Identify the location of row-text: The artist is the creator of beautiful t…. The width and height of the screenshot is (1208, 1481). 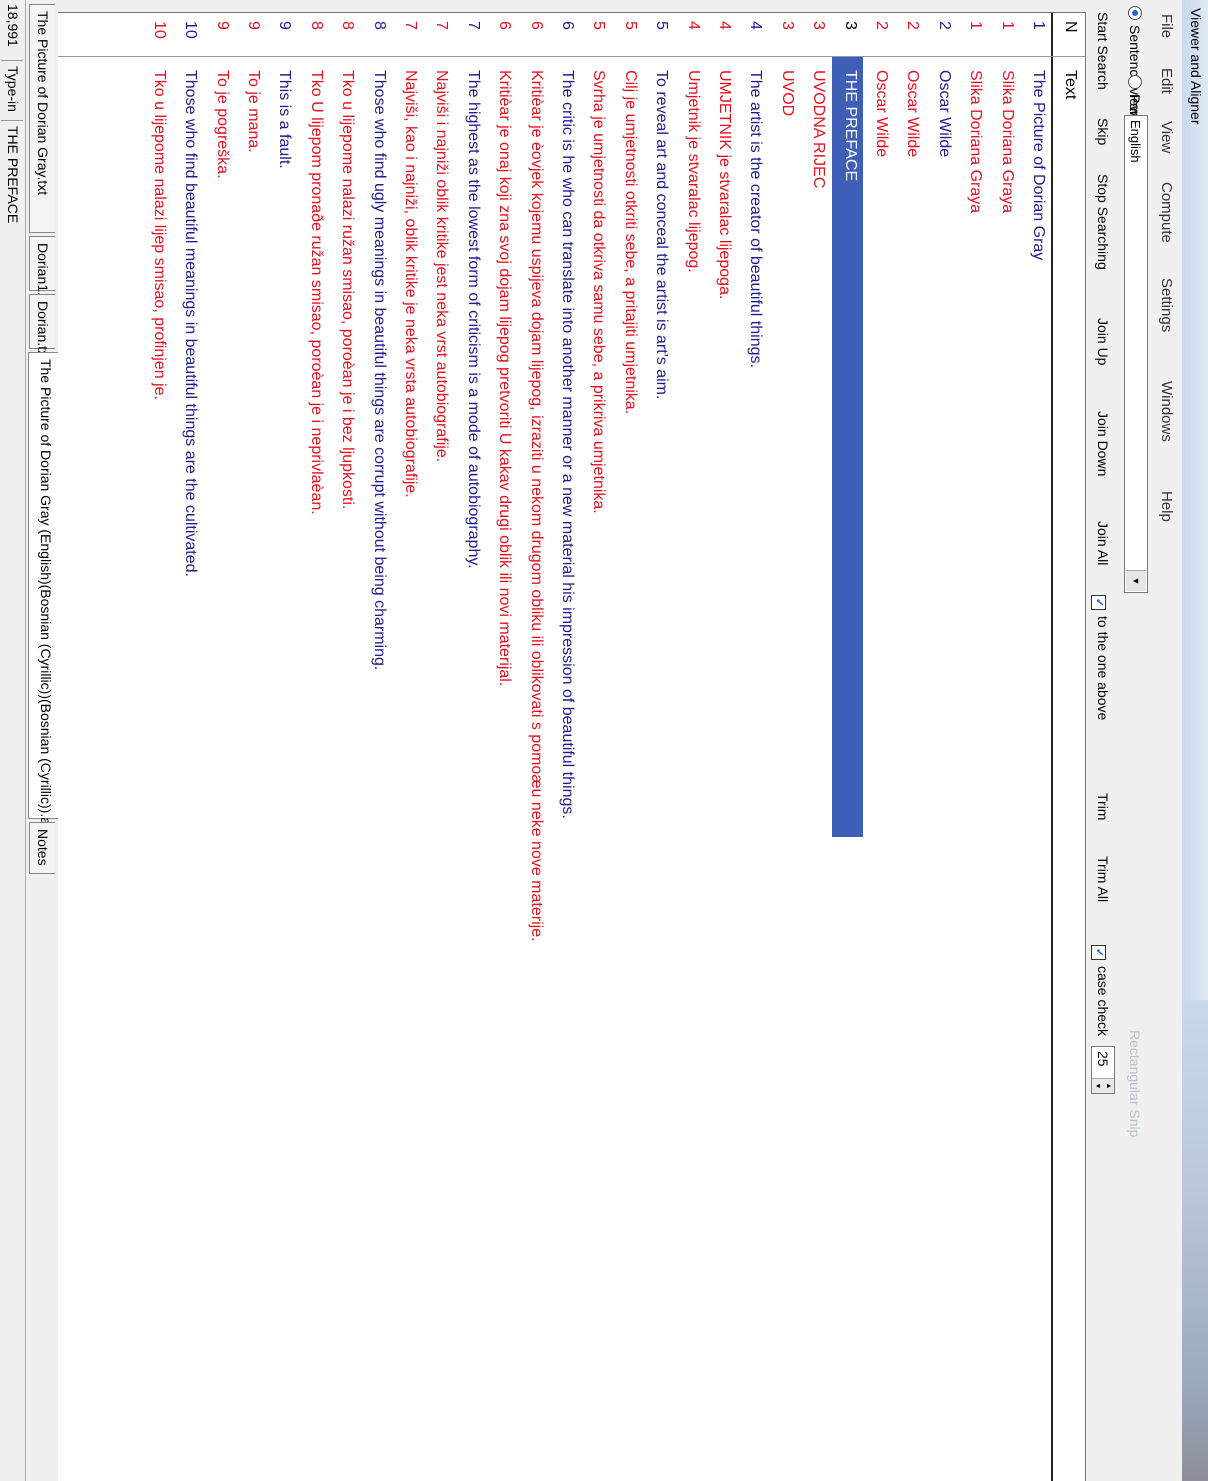
(756, 219).